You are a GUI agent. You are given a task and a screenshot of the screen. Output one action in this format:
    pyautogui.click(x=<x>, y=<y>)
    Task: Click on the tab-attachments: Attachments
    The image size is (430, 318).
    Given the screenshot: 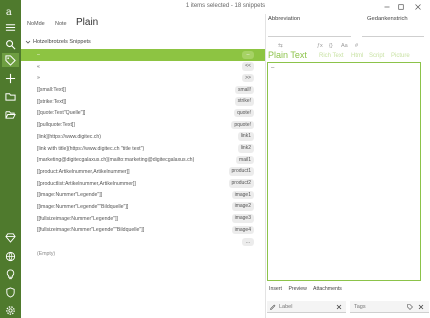 What is the action you would take?
    pyautogui.click(x=327, y=289)
    